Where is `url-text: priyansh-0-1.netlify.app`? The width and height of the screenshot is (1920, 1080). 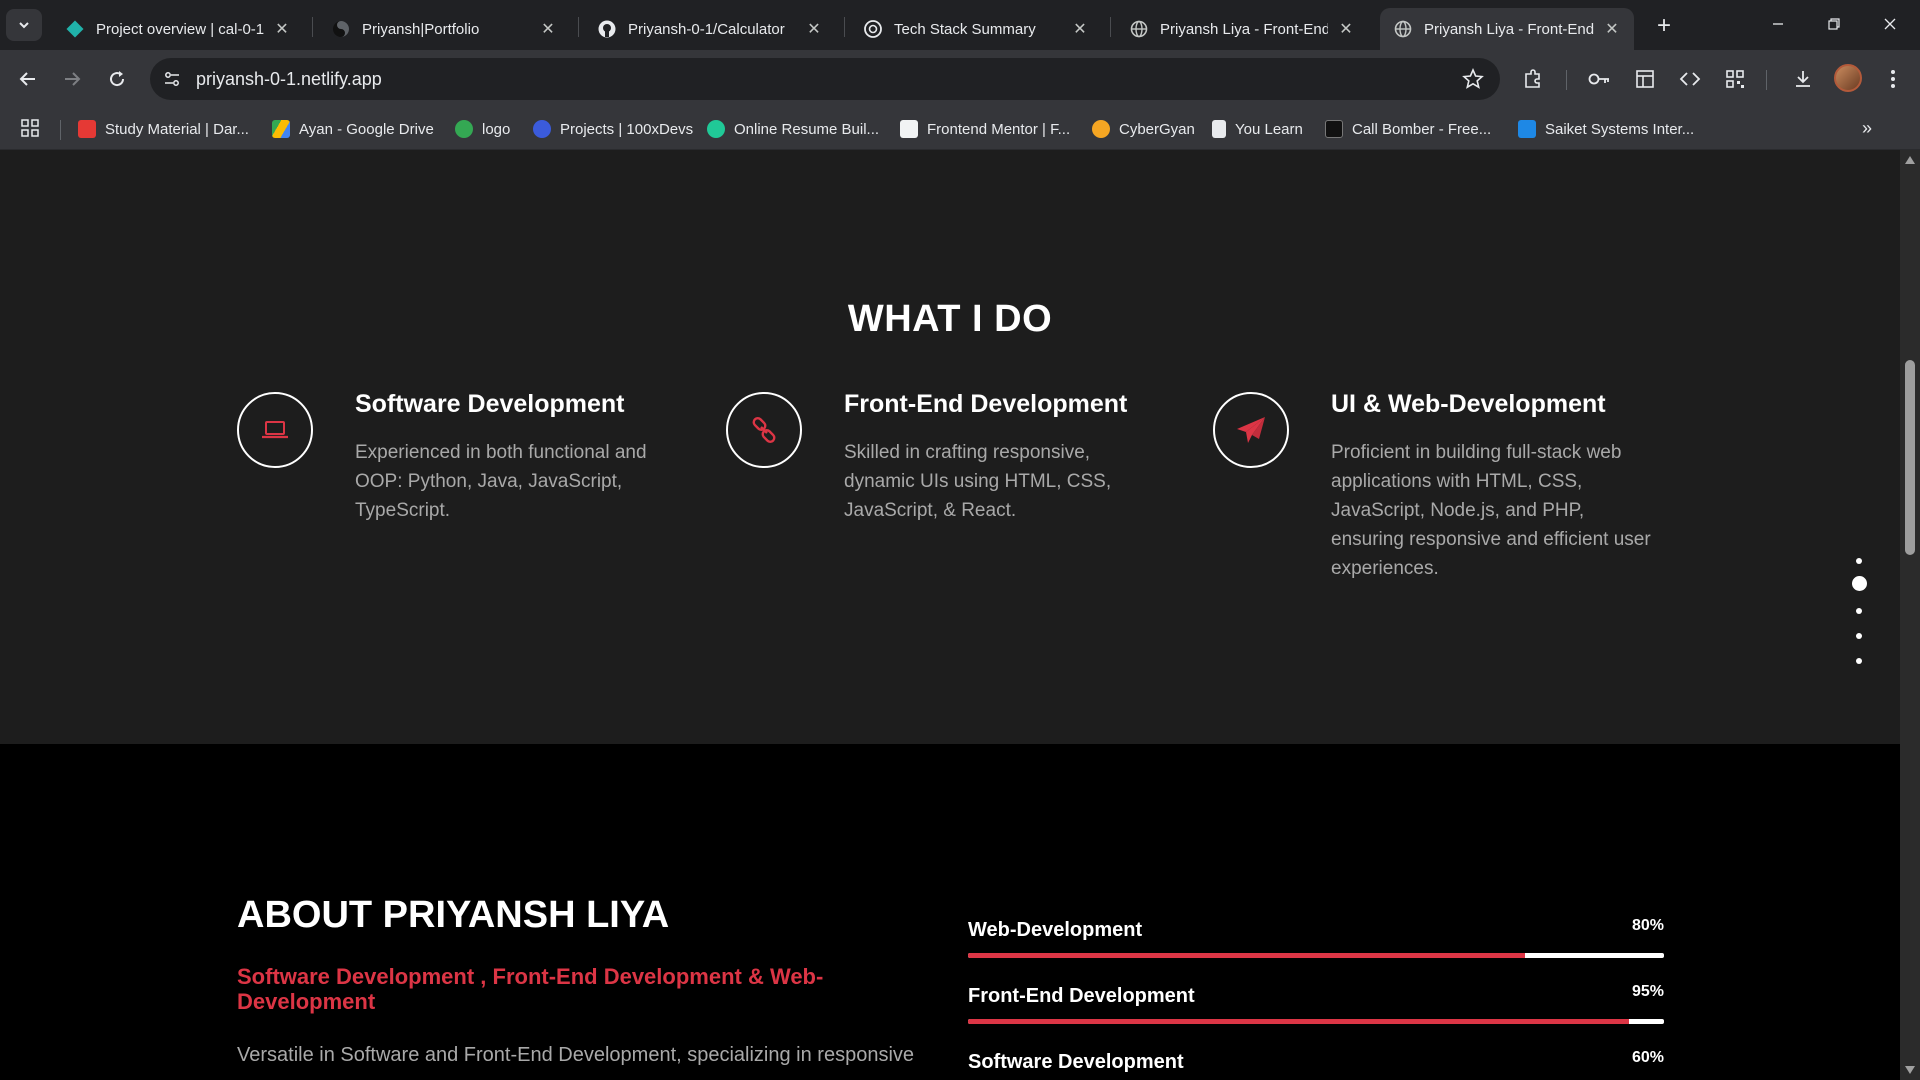 url-text: priyansh-0-1.netlify.app is located at coordinates (289, 79).